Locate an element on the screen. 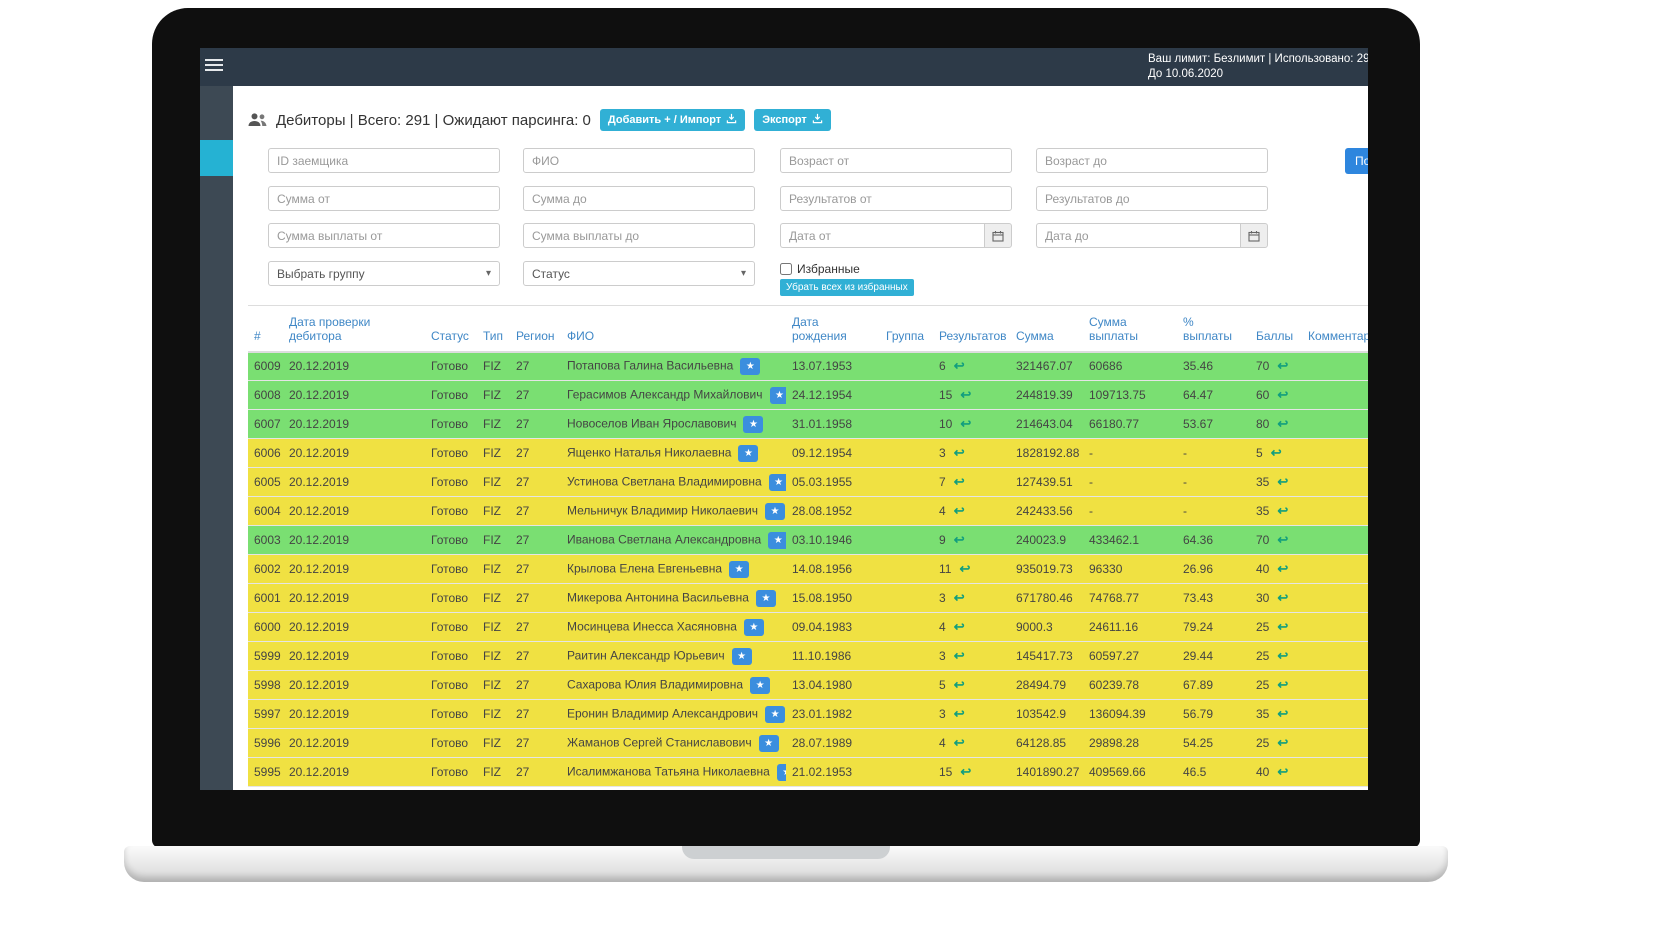 This screenshot has height=945, width=1680. debtor-name: Ященко Наталья Николаевна is located at coordinates (649, 452).